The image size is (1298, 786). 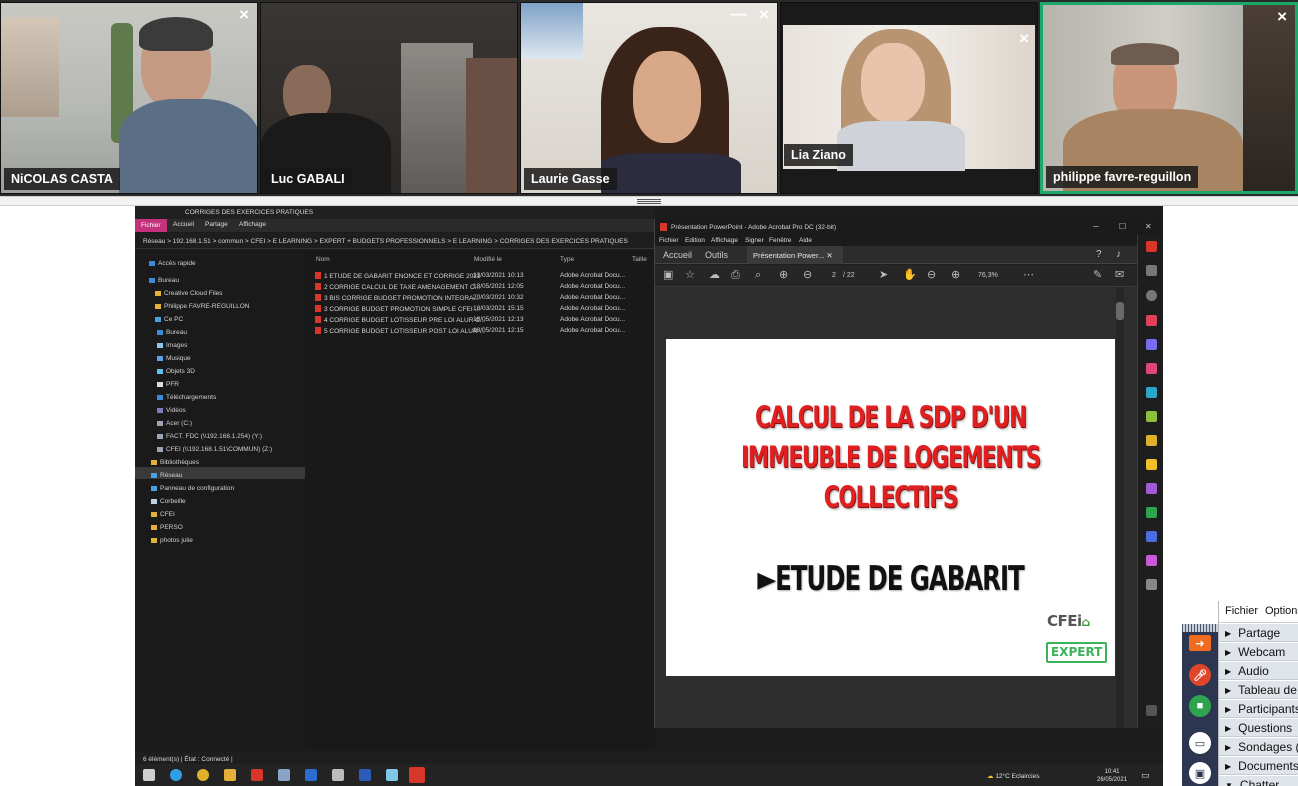 I want to click on hand-icon: ✋, so click(x=910, y=275).